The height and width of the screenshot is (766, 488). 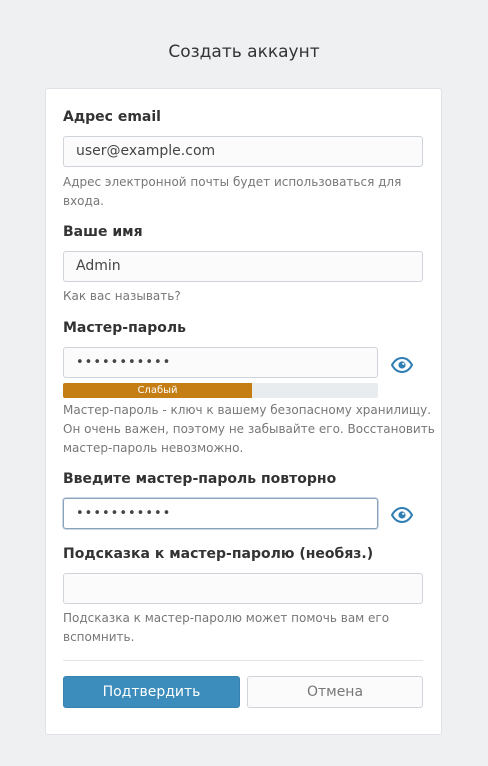 What do you see at coordinates (157, 390) in the screenshot?
I see `password-strength-label: Слабый` at bounding box center [157, 390].